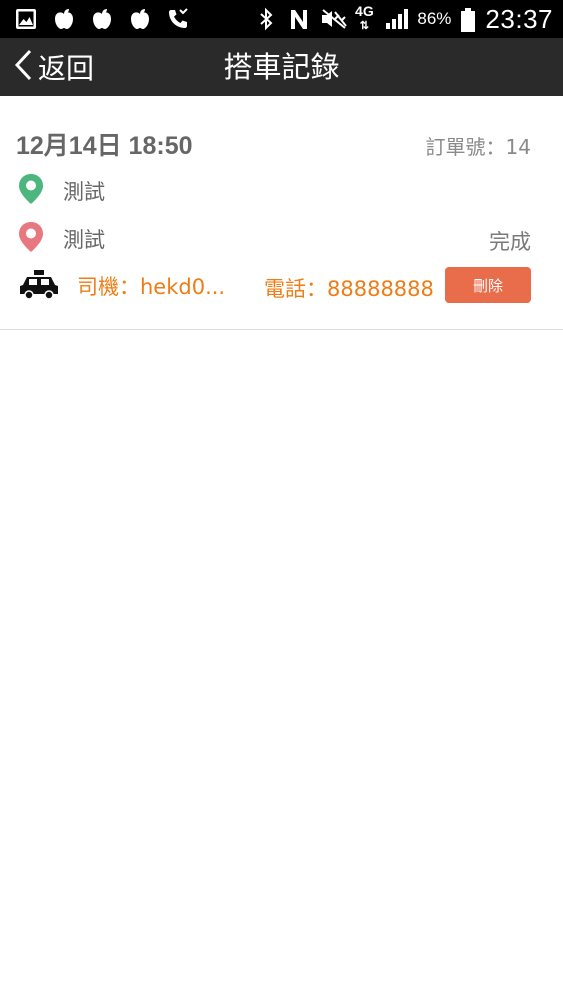 The height and width of the screenshot is (1000, 563). I want to click on delete-button: 刪除, so click(488, 285).